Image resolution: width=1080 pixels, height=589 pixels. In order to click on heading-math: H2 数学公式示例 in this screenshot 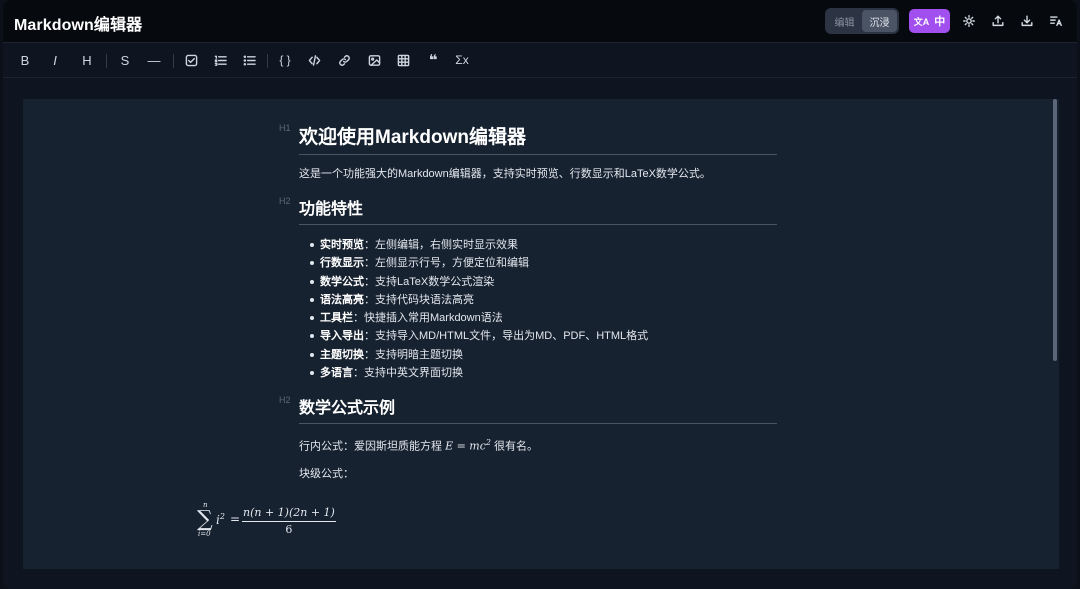, I will do `click(528, 409)`.